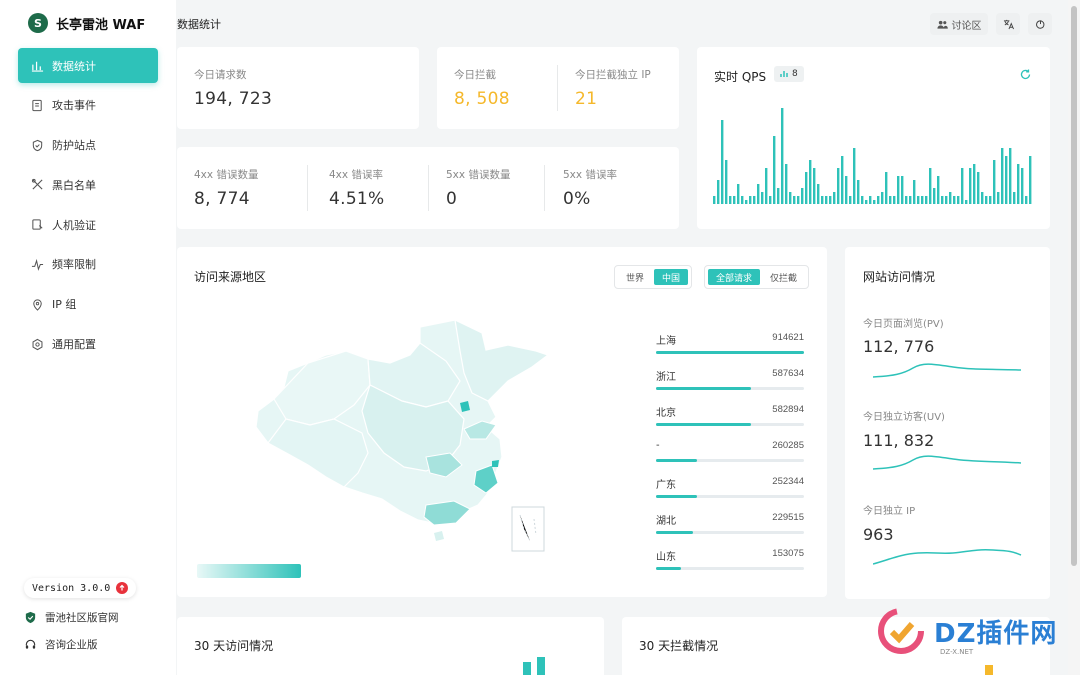 The width and height of the screenshot is (1080, 675). Describe the element at coordinates (783, 277) in the screenshot. I see `filter-blocked-option: 仅拦截` at that location.